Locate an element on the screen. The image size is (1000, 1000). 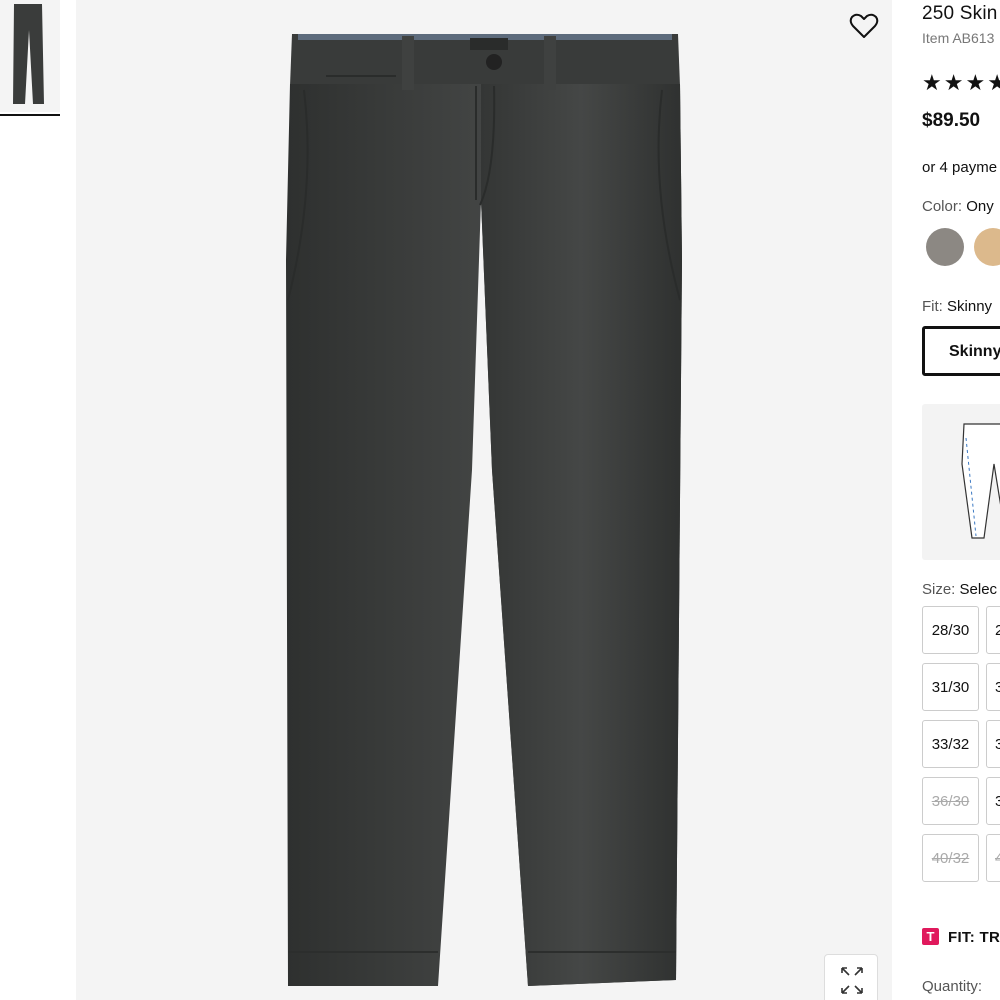
fit-label: Fit: Skinny is located at coordinates (957, 306).